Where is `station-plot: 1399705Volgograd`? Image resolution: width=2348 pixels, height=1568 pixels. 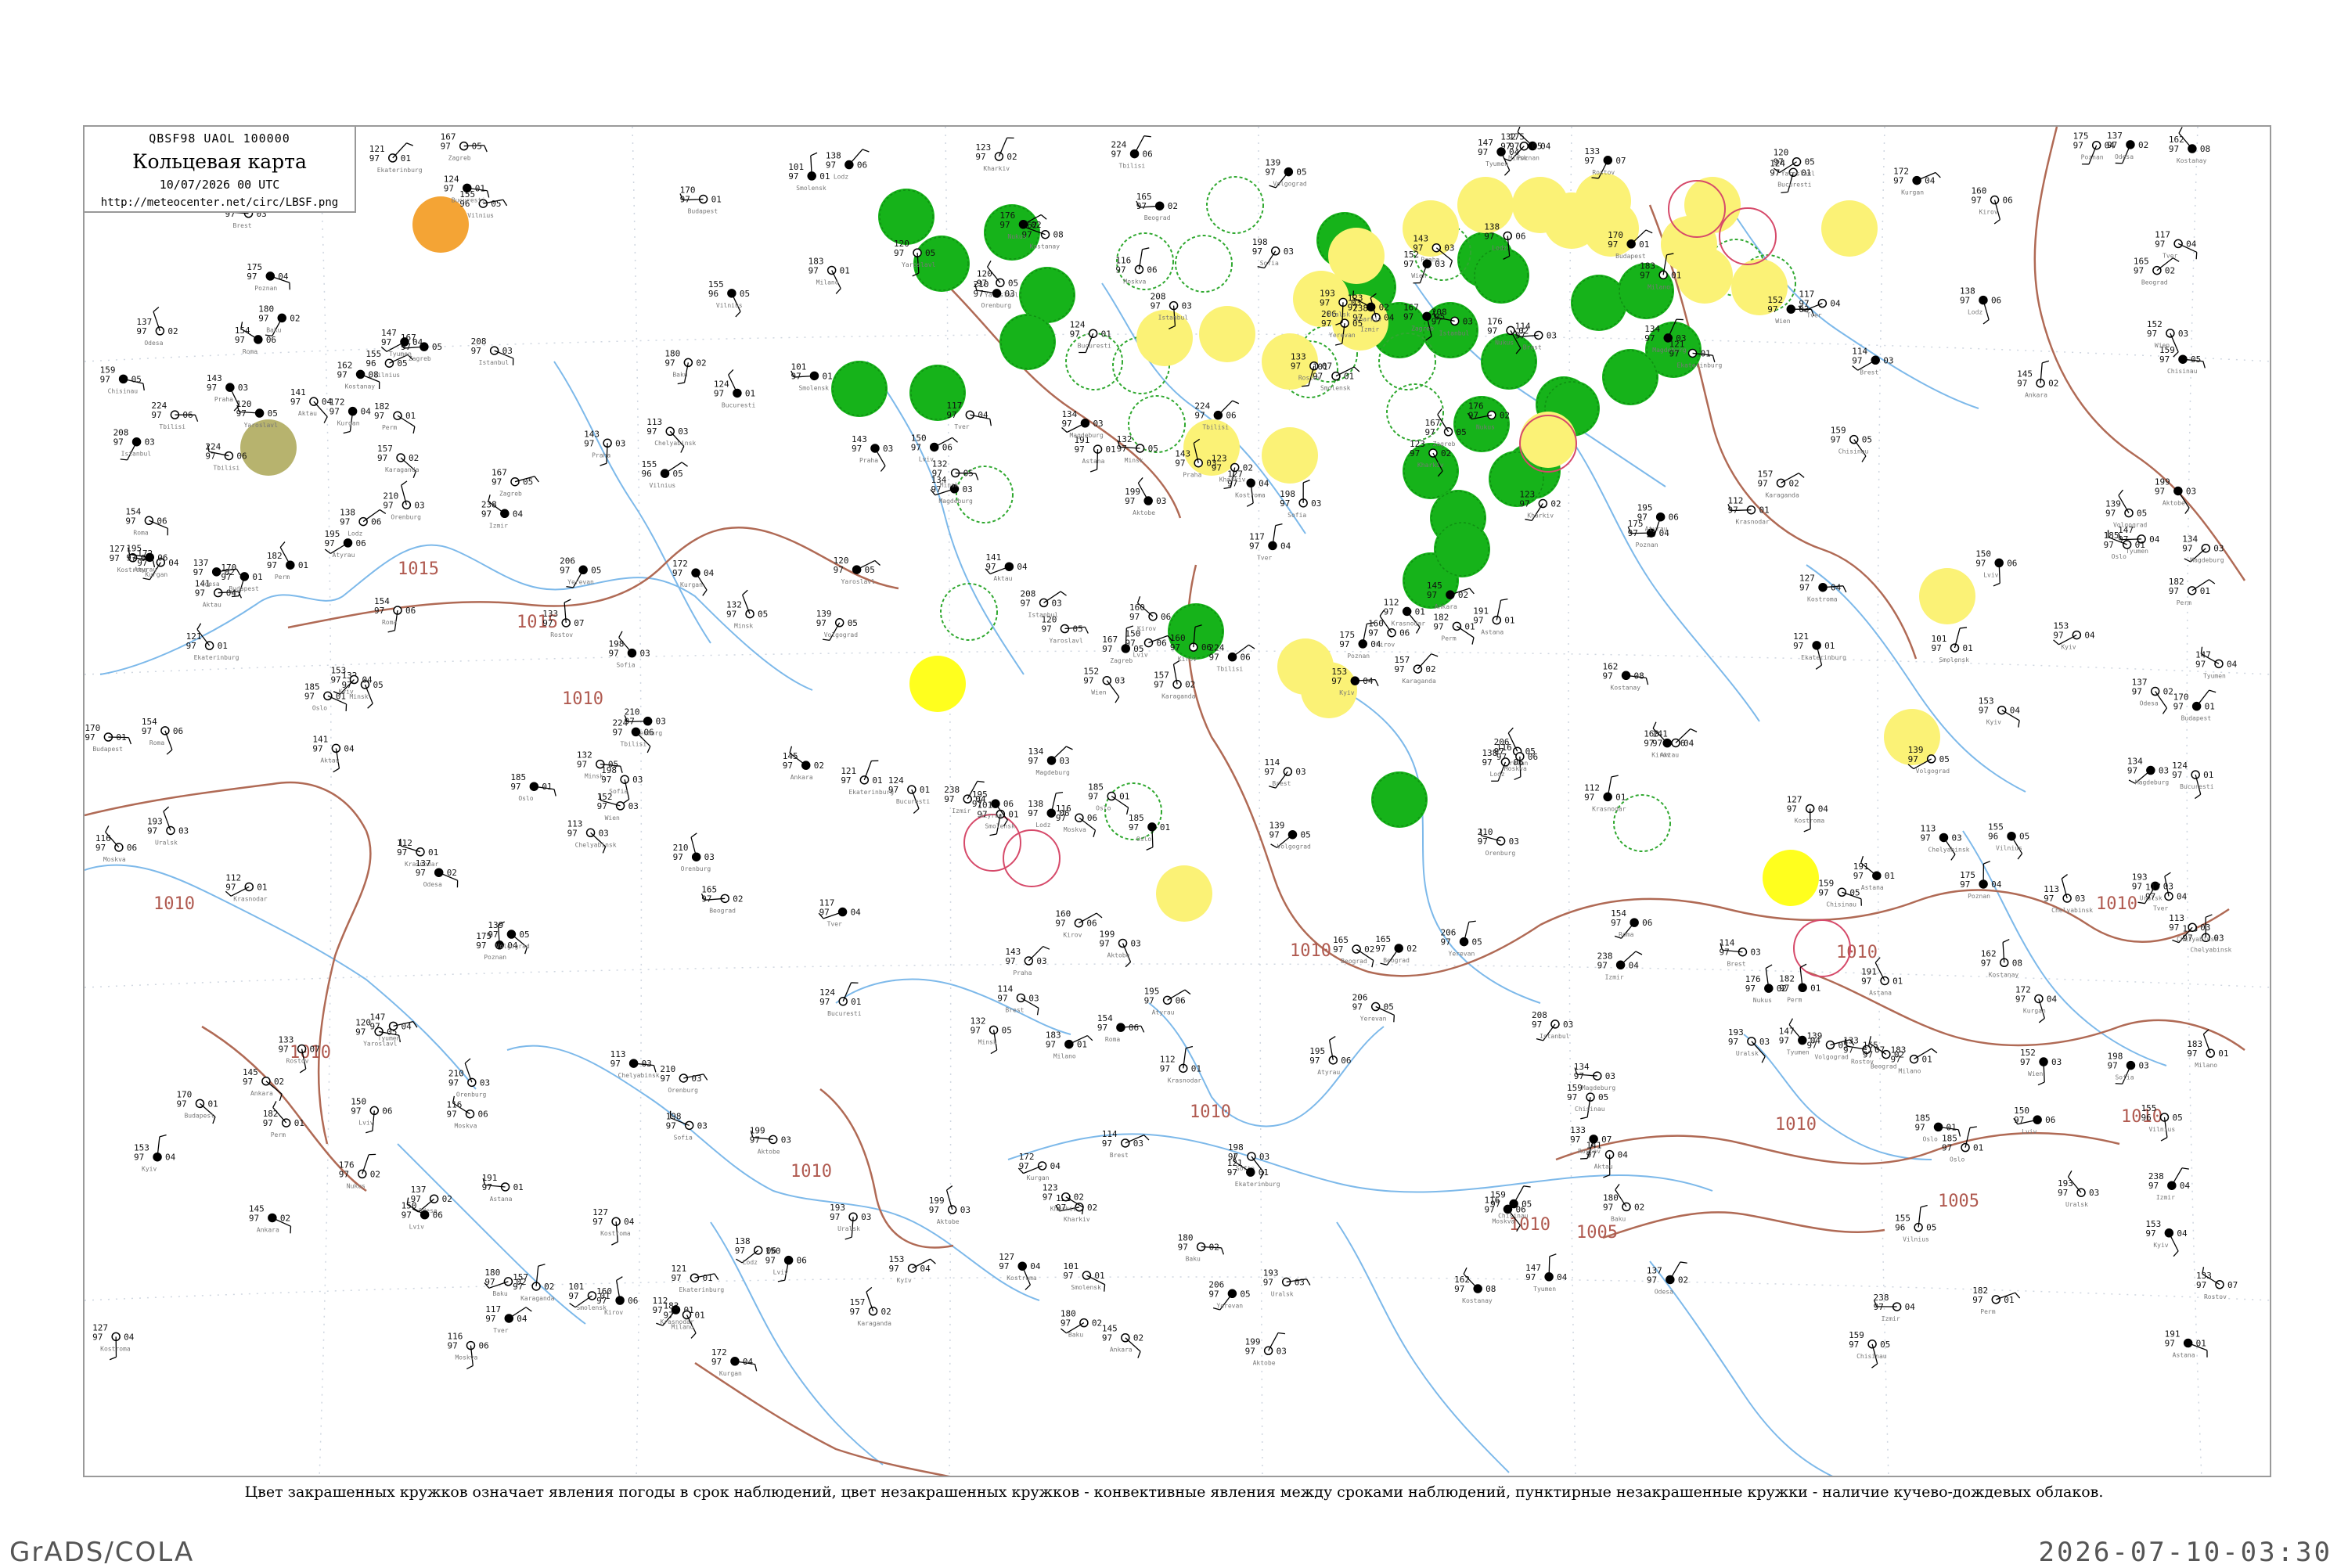
station-plot: 1399705Volgograd is located at coordinates (509, 937).